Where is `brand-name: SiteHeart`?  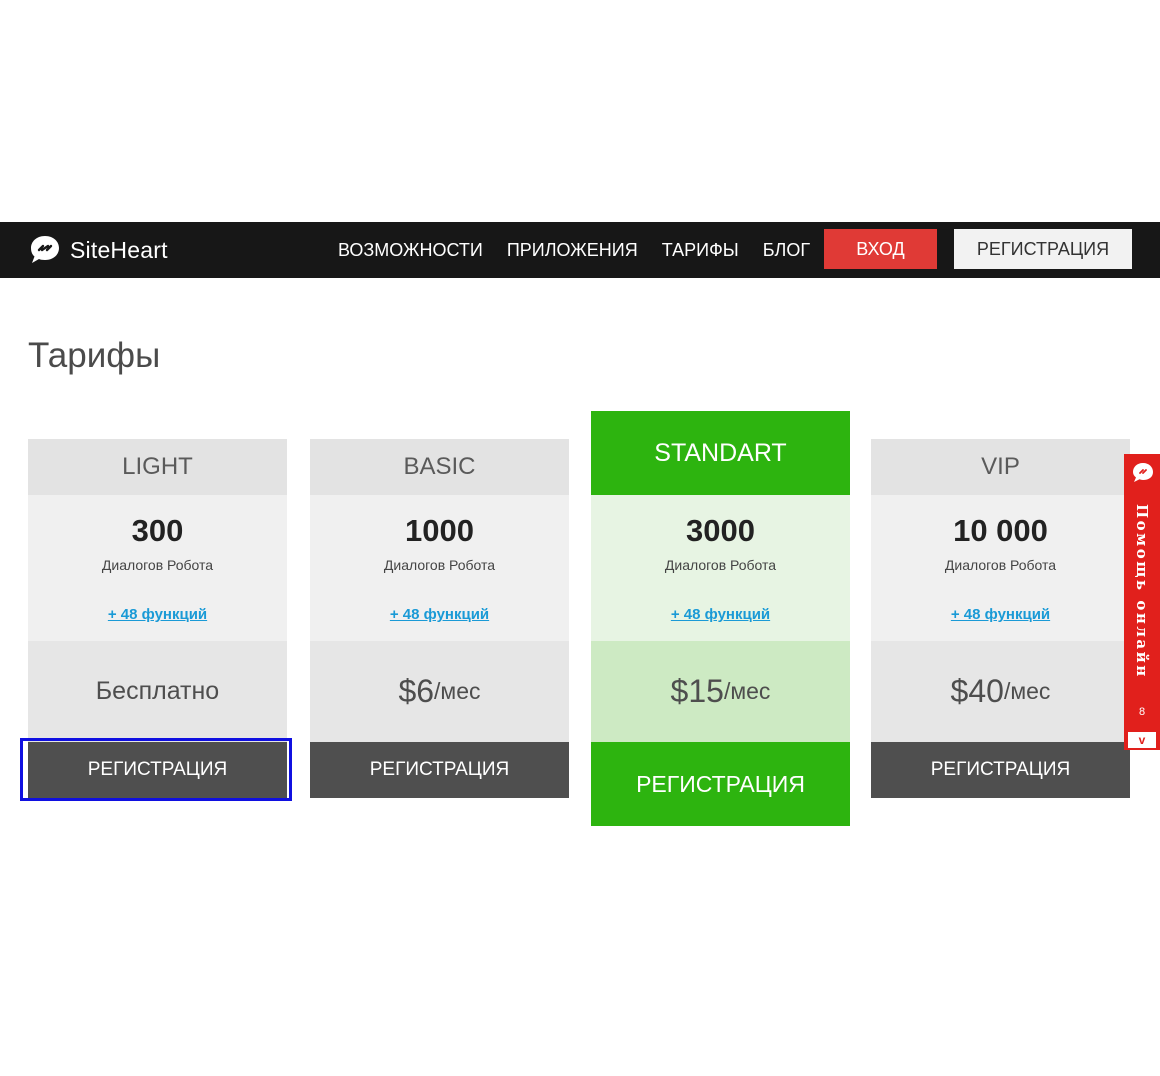 brand-name: SiteHeart is located at coordinates (119, 249).